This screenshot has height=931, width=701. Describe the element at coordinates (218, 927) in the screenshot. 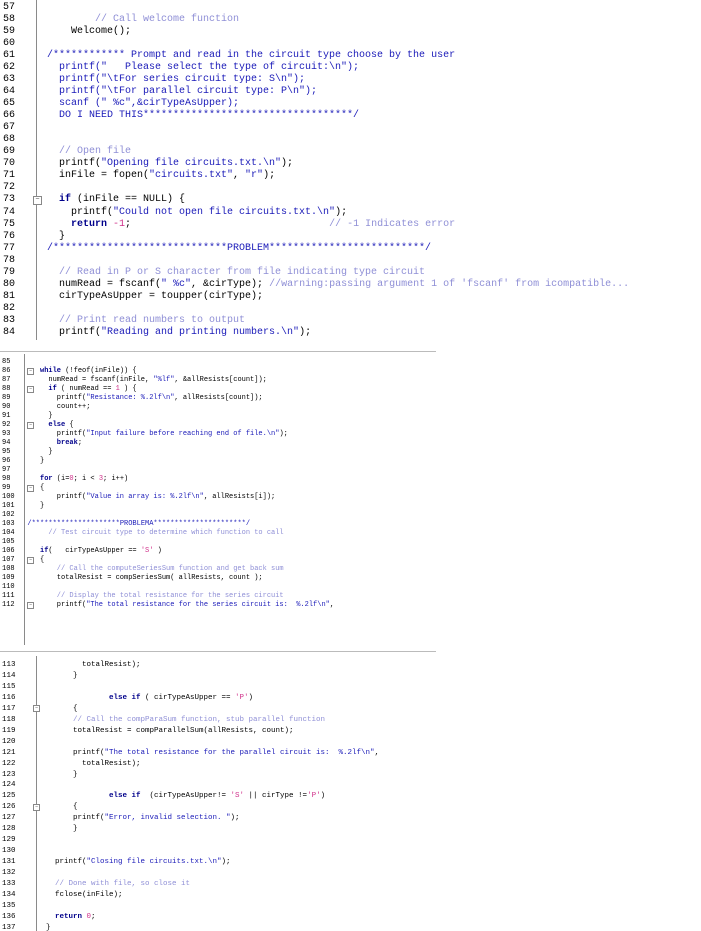

I see `code-line: 137}` at that location.